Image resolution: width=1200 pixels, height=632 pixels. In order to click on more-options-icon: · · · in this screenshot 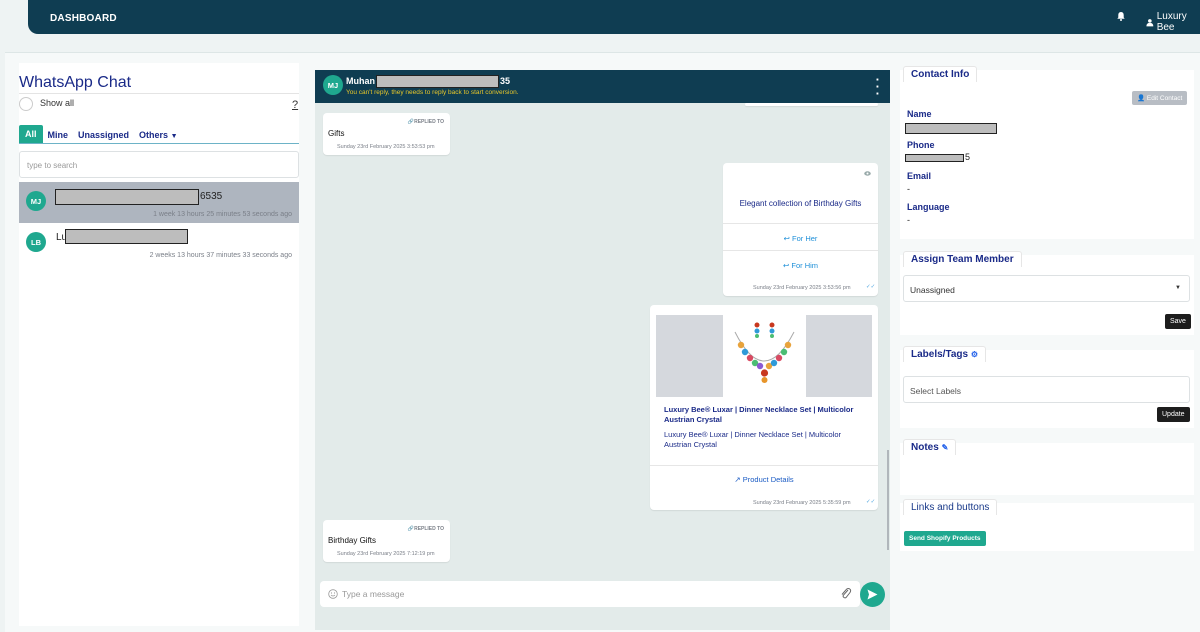, I will do `click(878, 86)`.